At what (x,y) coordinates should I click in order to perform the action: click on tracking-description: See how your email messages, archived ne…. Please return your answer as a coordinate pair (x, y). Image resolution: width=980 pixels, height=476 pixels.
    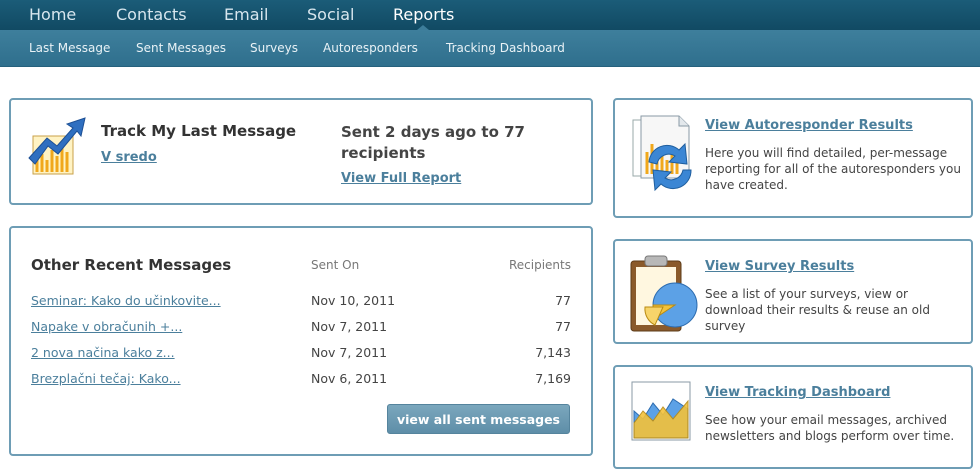
    Looking at the image, I should click on (830, 428).